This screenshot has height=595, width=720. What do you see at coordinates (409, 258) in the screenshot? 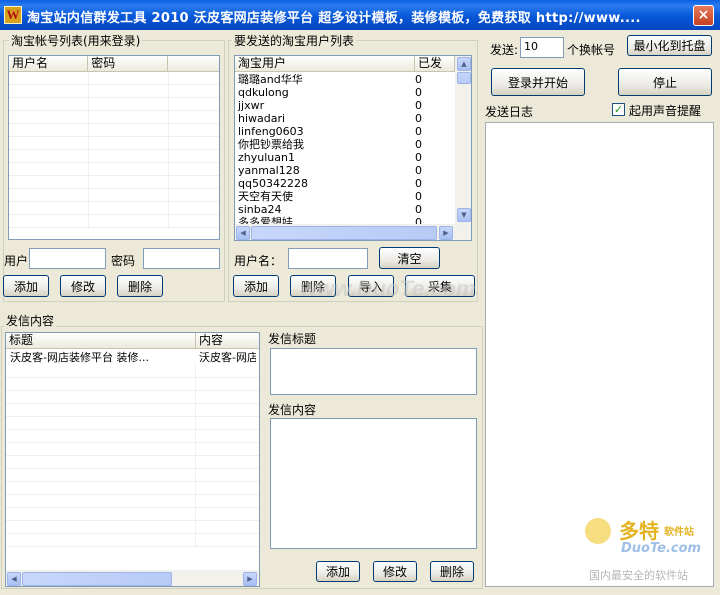
I see `target-clear-button: 清空` at bounding box center [409, 258].